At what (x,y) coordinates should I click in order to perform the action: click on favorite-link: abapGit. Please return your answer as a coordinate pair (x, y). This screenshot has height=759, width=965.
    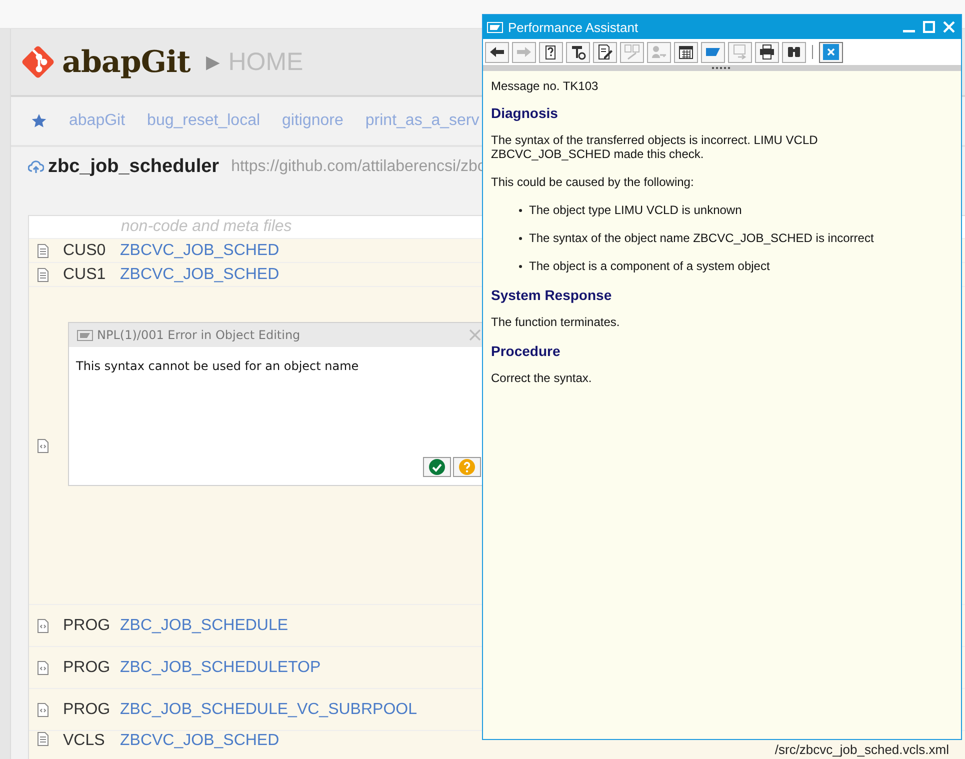
    Looking at the image, I should click on (97, 121).